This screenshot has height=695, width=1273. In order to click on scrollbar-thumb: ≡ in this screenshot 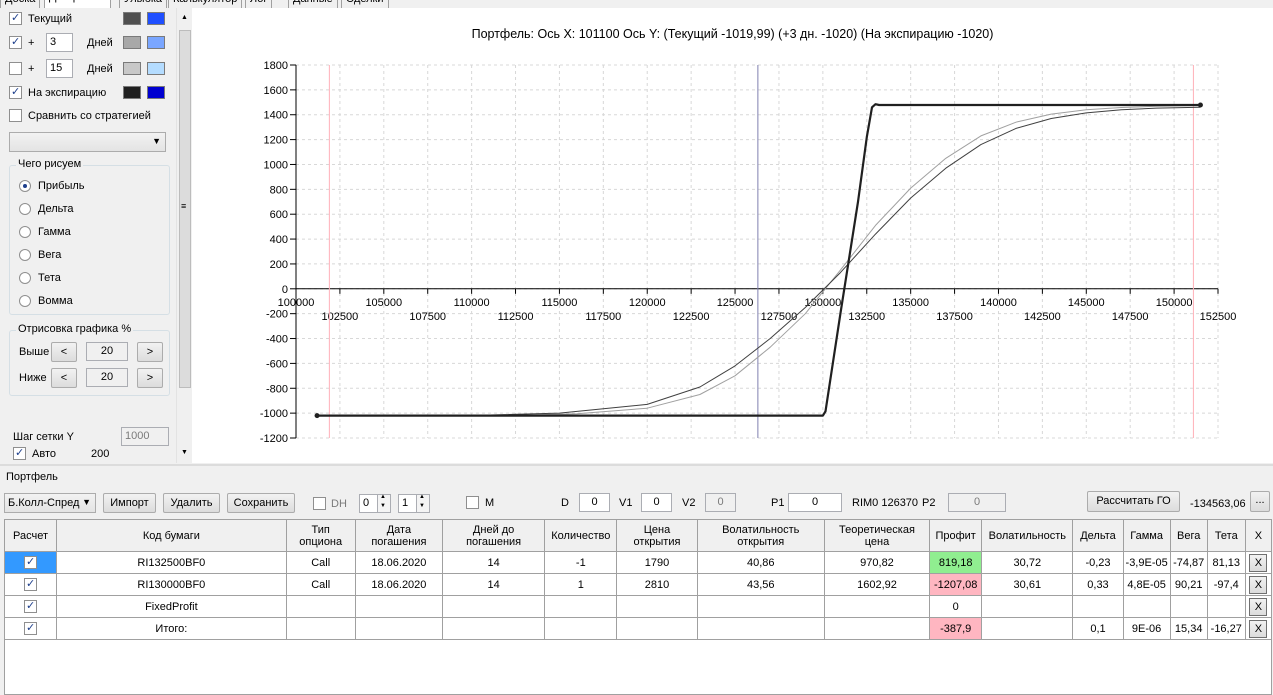, I will do `click(185, 209)`.